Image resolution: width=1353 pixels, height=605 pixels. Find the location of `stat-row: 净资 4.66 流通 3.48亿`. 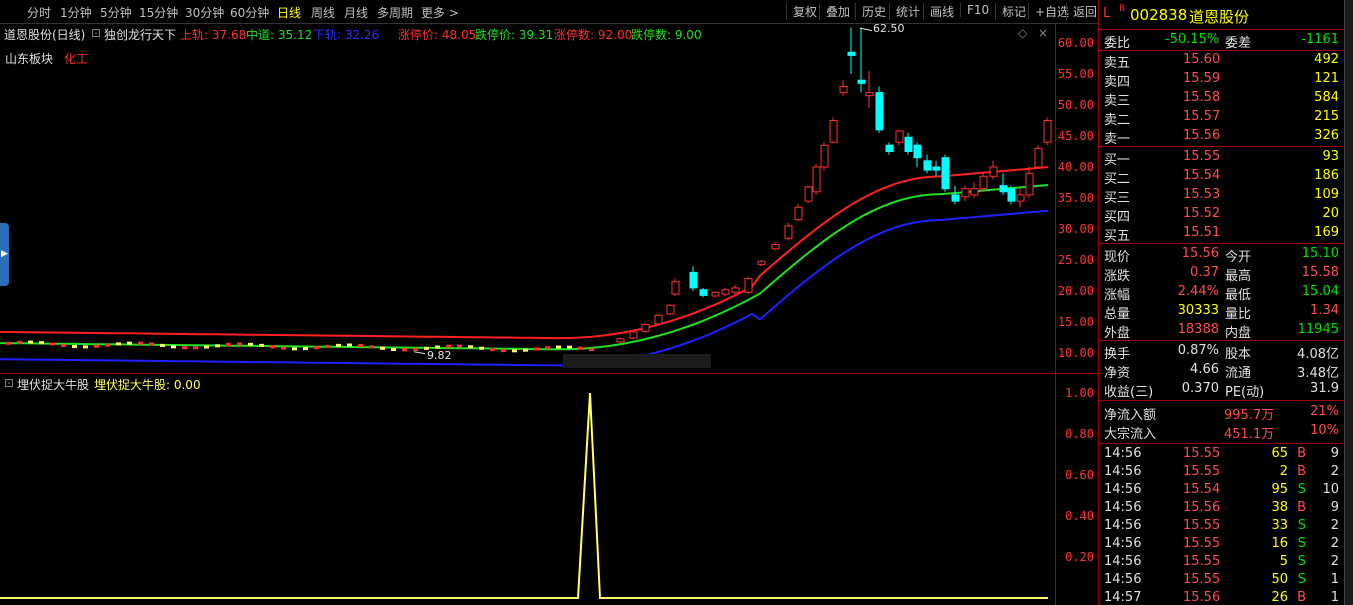

stat-row: 净资 4.66 流通 3.48亿 is located at coordinates (1221, 371).